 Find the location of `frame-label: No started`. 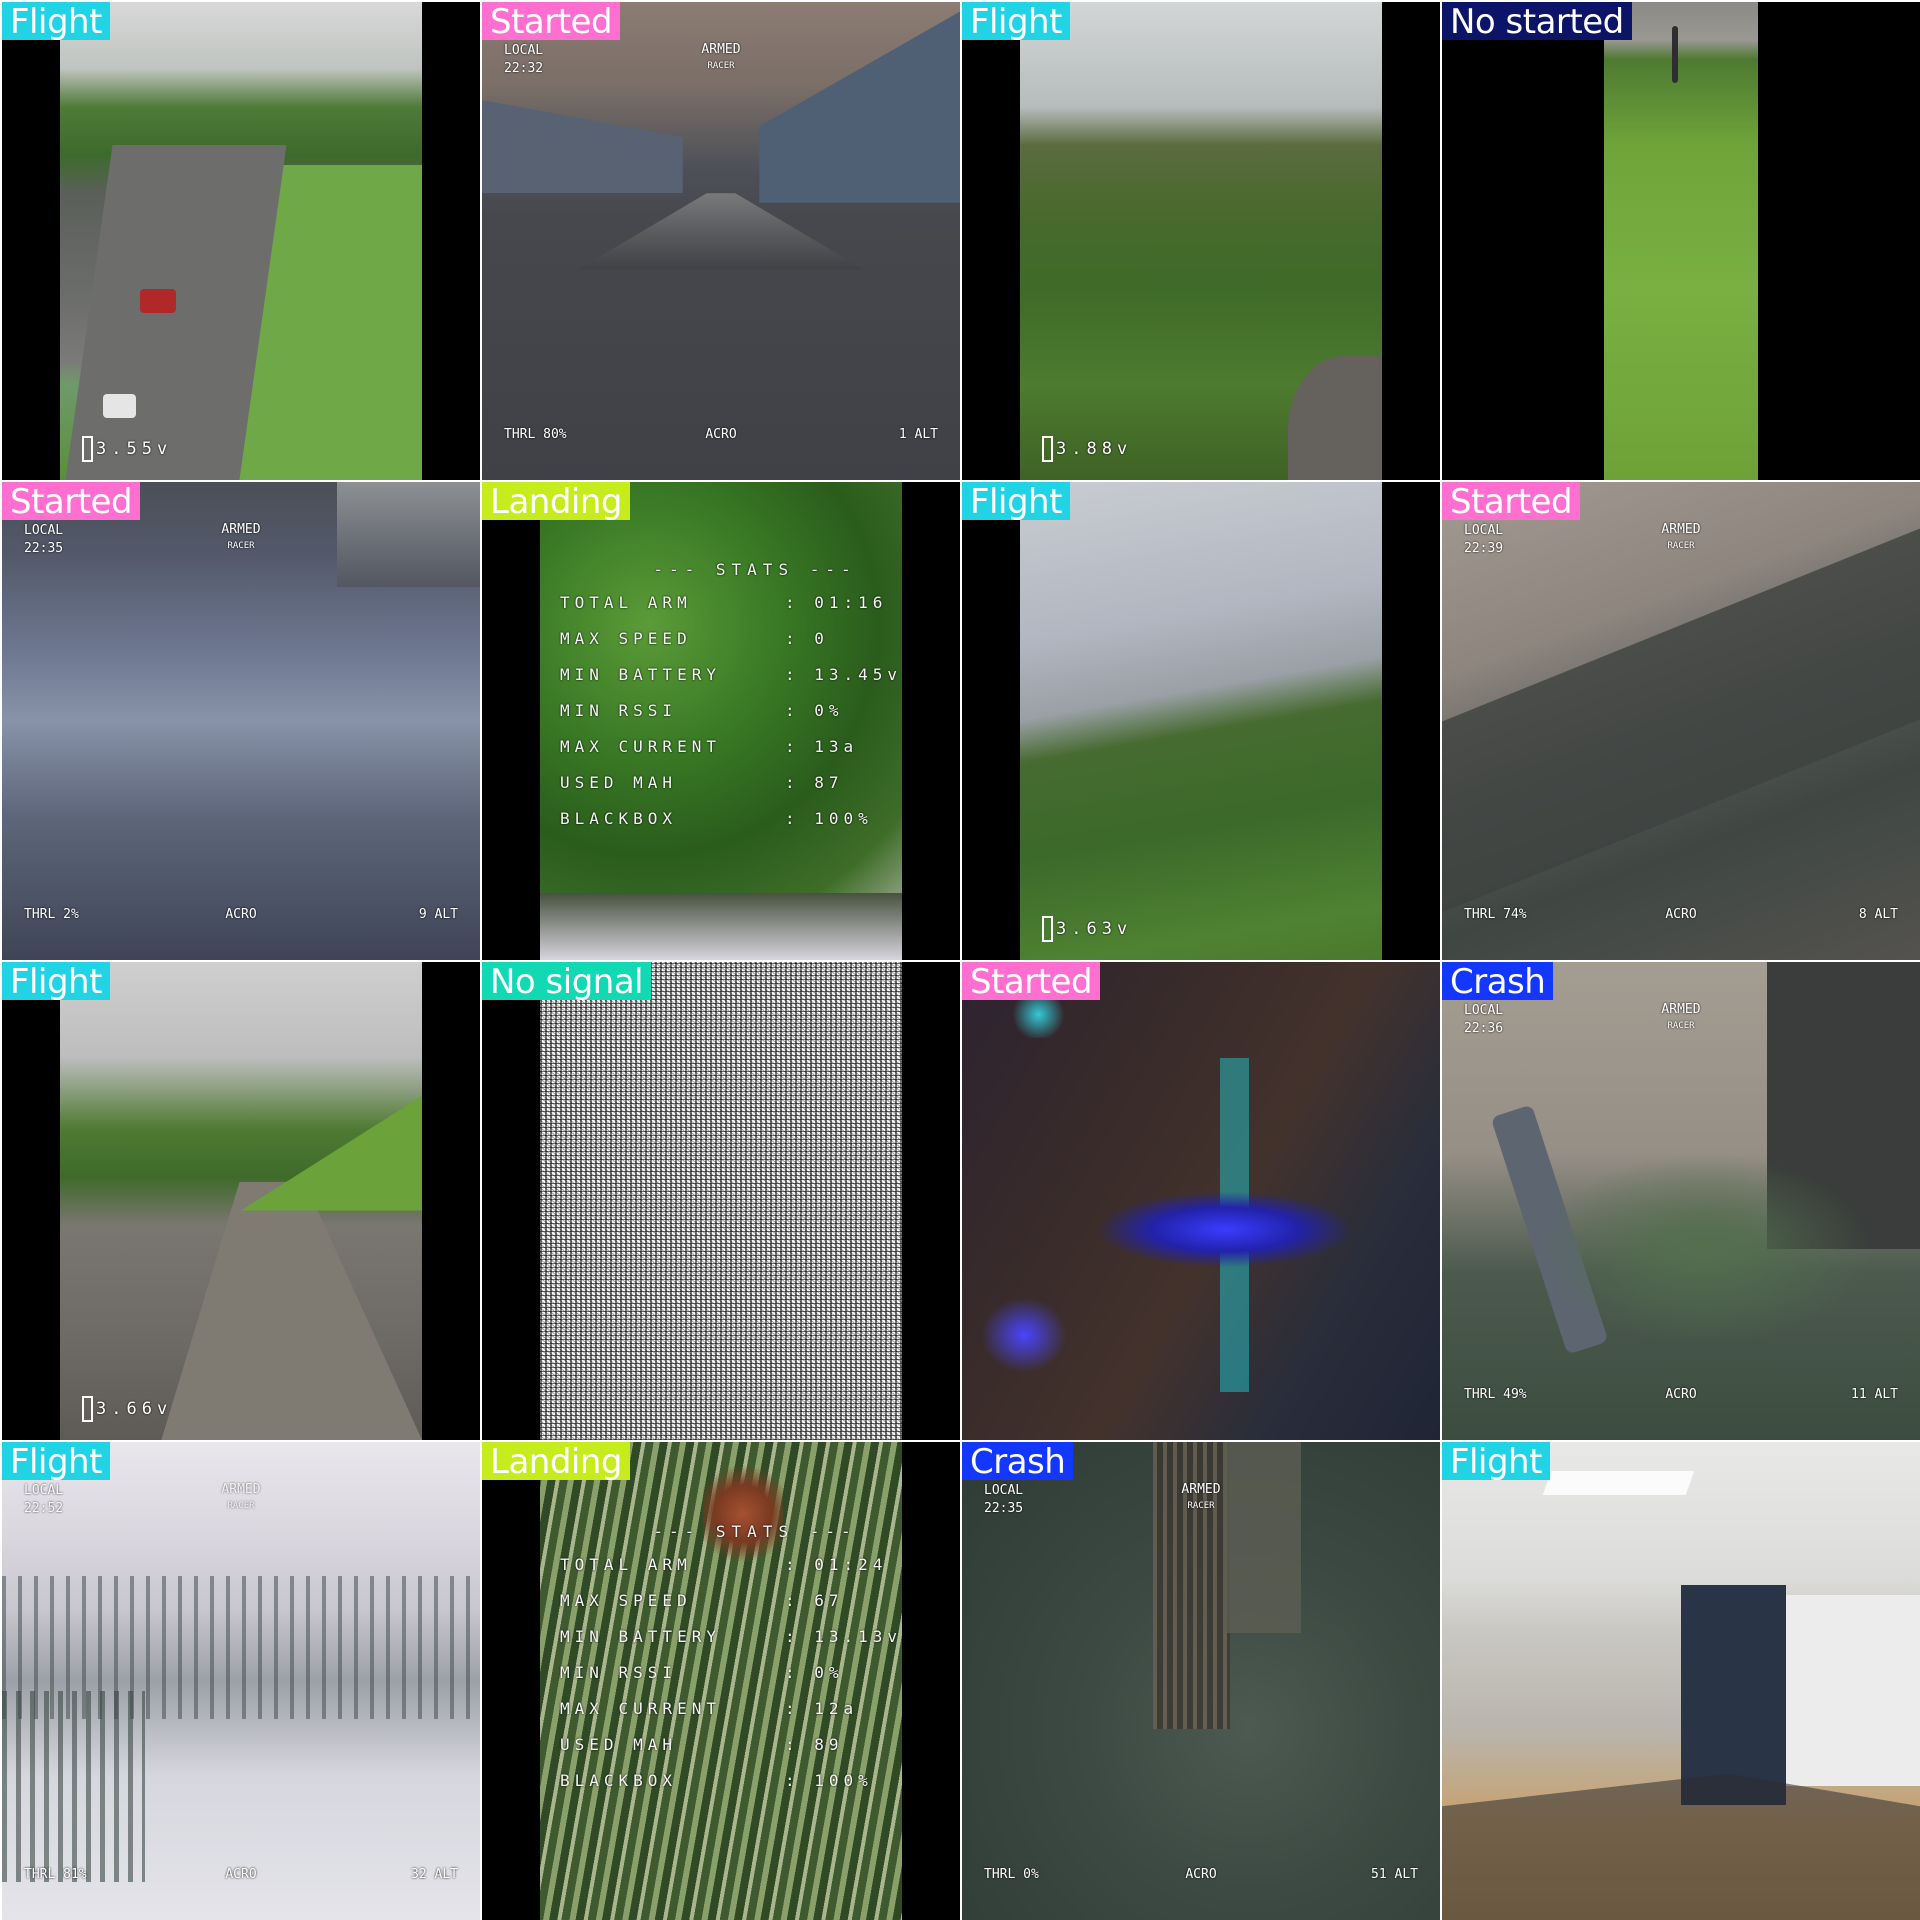

frame-label: No started is located at coordinates (1537, 22).